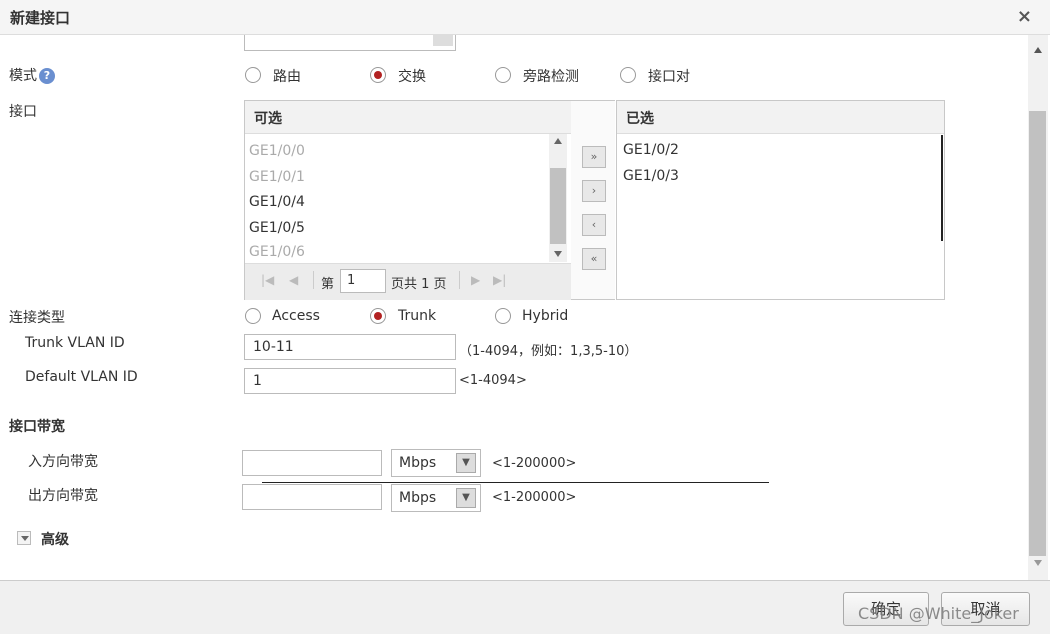 Image resolution: width=1050 pixels, height=634 pixels. Describe the element at coordinates (47, 76) in the screenshot. I see `help-icon: ?` at that location.